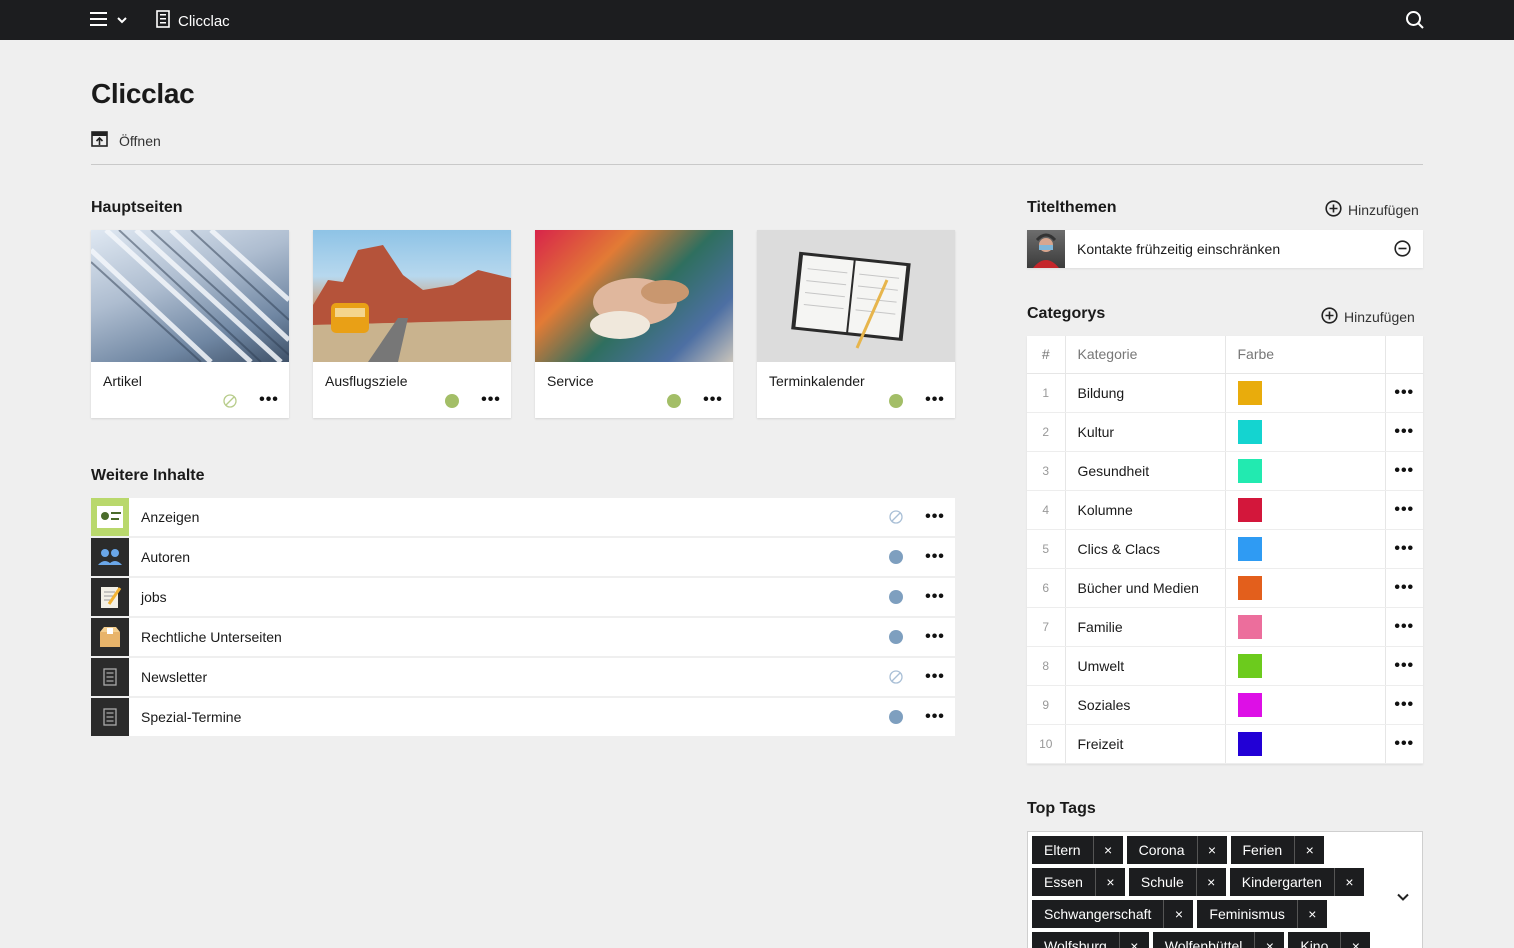 The height and width of the screenshot is (948, 1514). Describe the element at coordinates (523, 557) in the screenshot. I see `list-item-autoren: Autoren •••` at that location.